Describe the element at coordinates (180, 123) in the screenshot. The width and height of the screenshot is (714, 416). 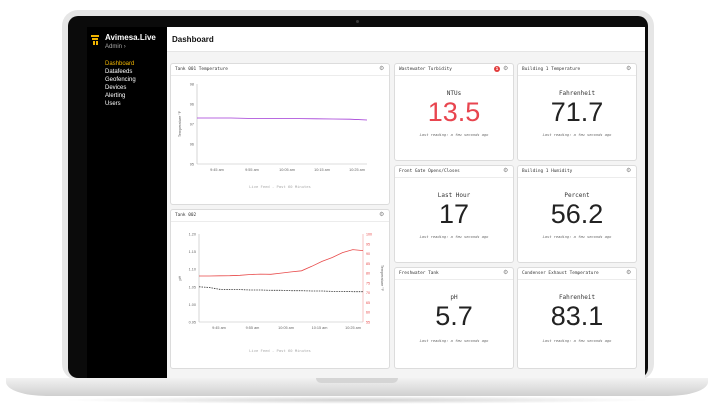
I see `y-axis-label: Temperature °F` at that location.